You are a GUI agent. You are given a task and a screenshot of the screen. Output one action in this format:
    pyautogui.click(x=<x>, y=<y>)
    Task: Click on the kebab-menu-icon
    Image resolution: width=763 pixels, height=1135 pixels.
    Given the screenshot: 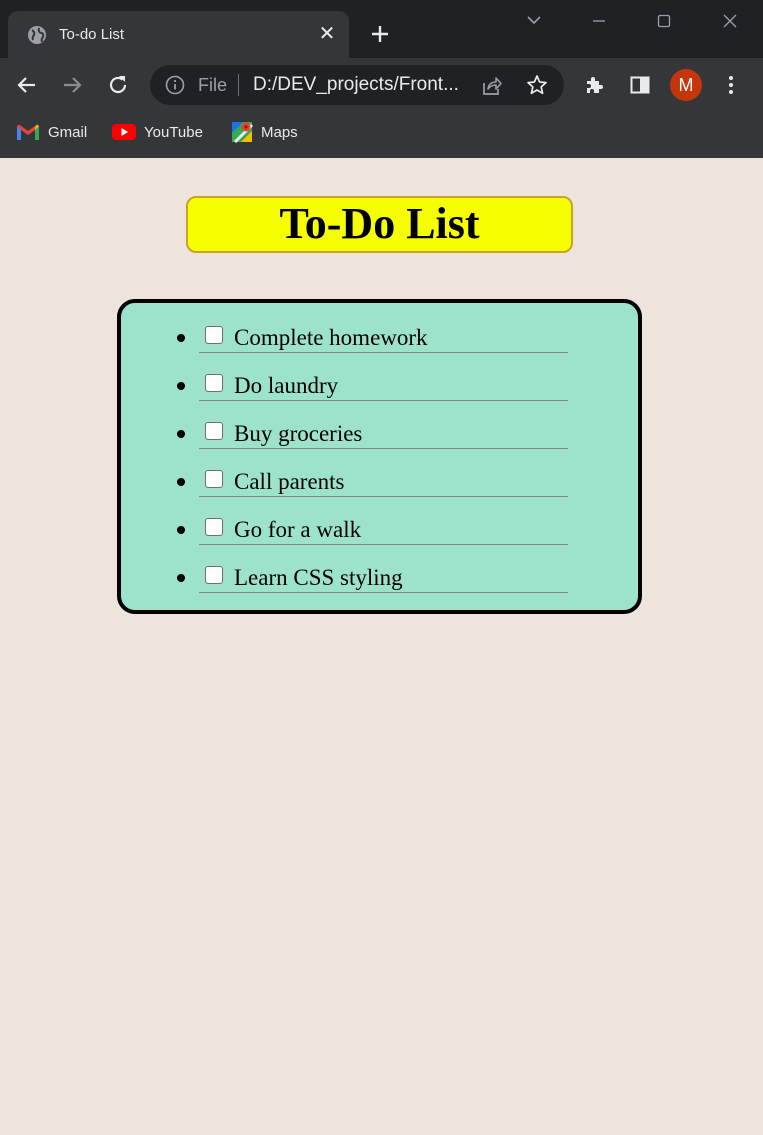 What is the action you would take?
    pyautogui.click(x=731, y=85)
    